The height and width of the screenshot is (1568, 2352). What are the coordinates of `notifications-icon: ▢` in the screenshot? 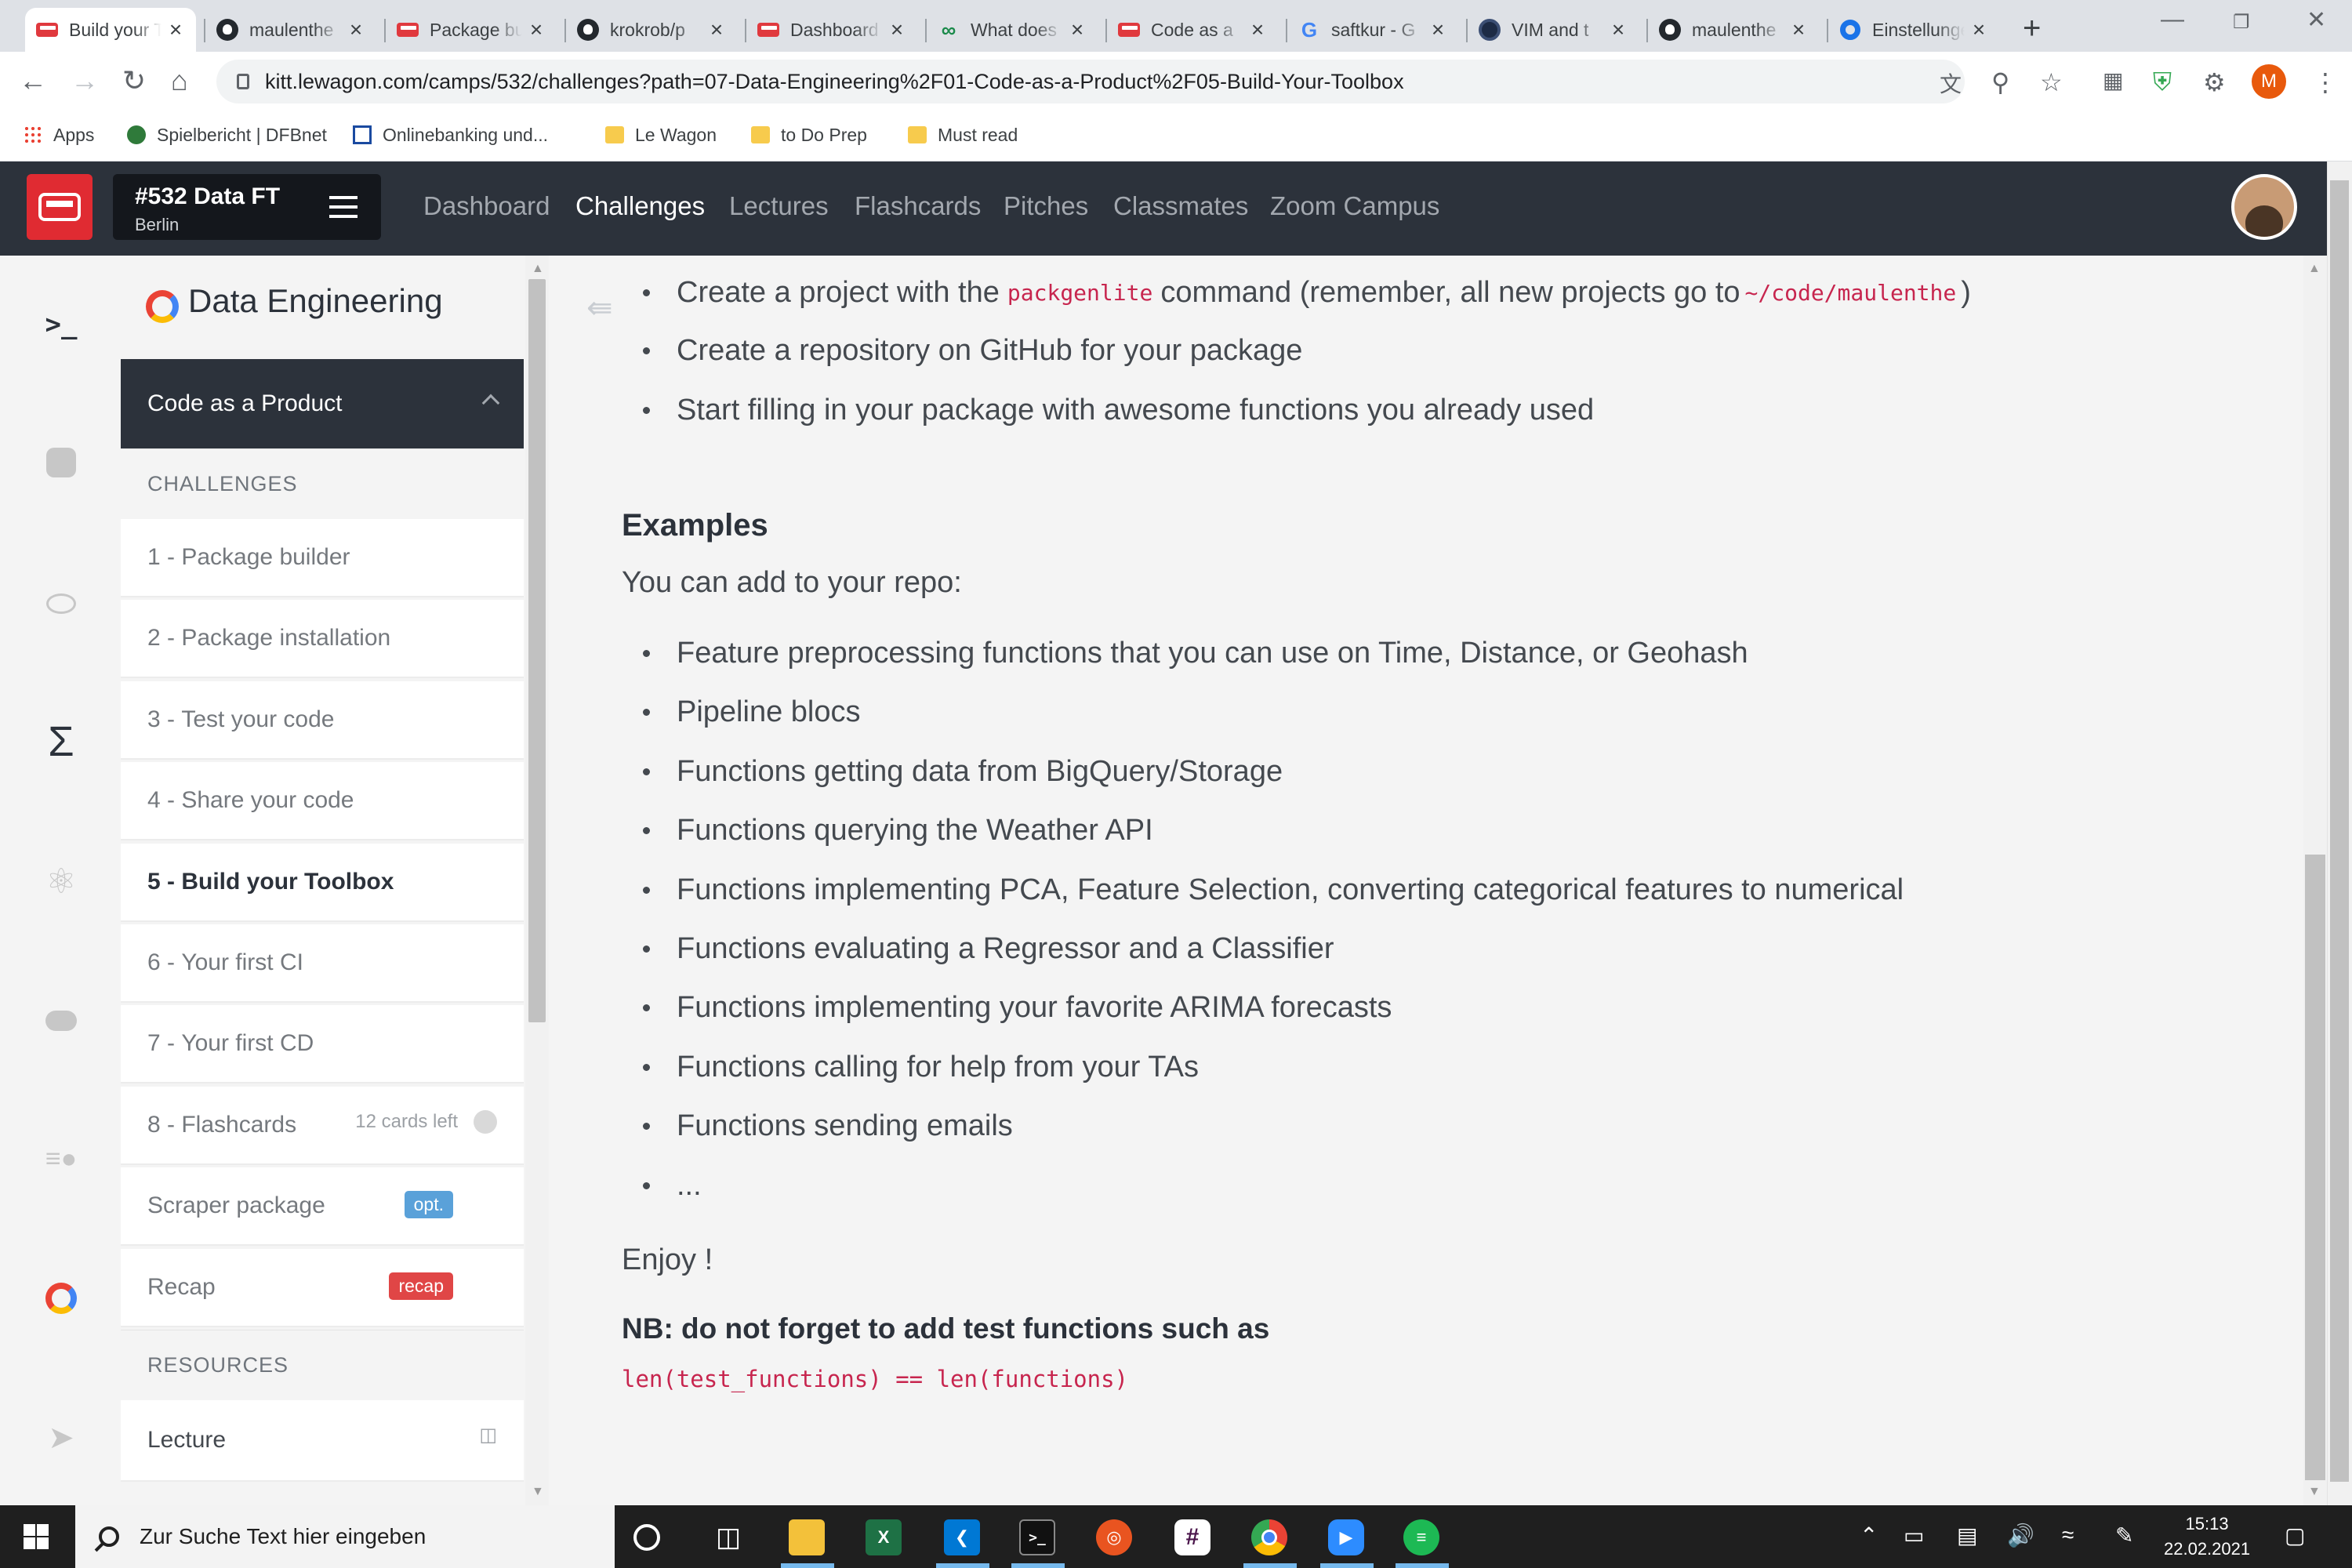 It's located at (2295, 1535).